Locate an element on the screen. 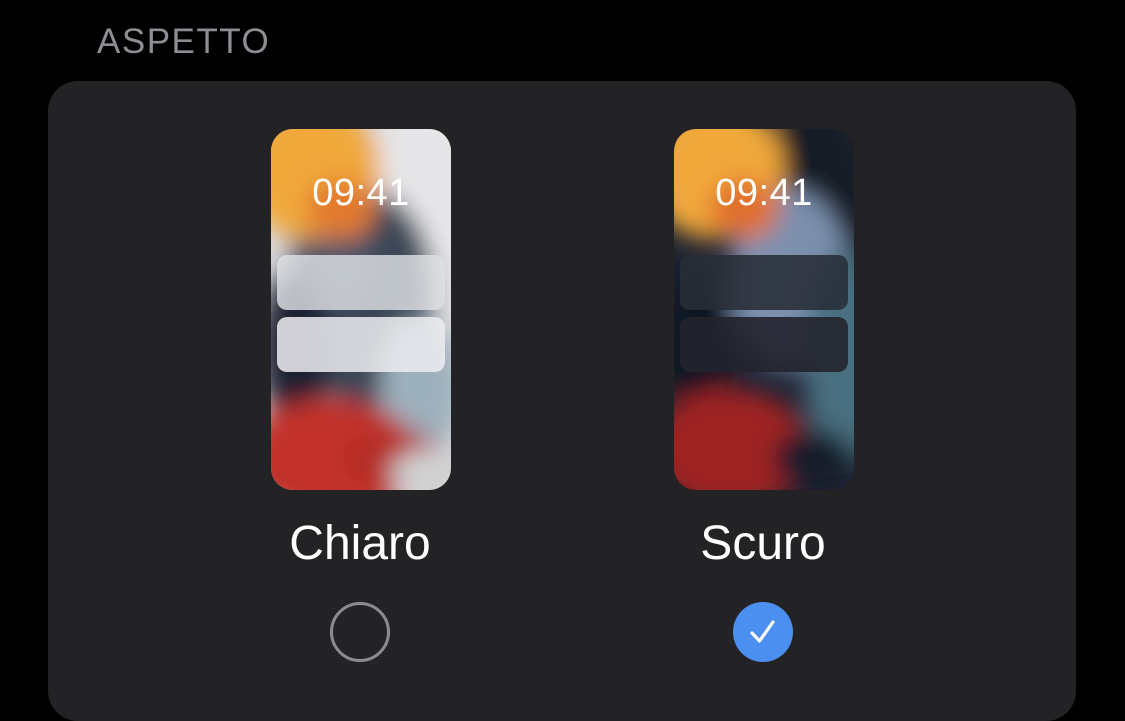  radio-light-unselected is located at coordinates (360, 632).